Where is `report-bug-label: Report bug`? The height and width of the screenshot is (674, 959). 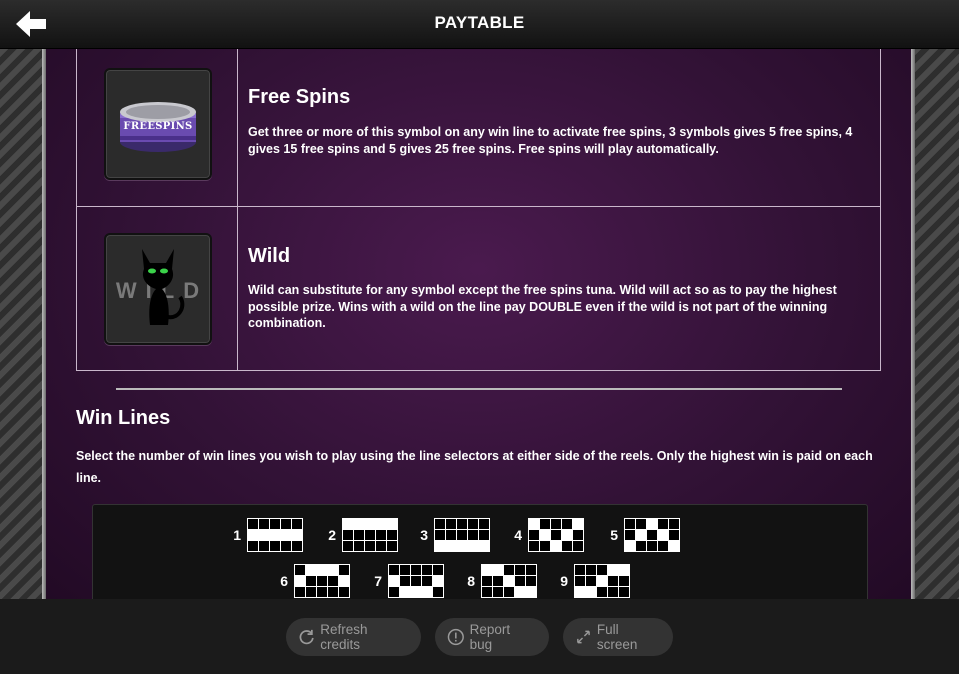
report-bug-label: Report bug is located at coordinates (490, 637).